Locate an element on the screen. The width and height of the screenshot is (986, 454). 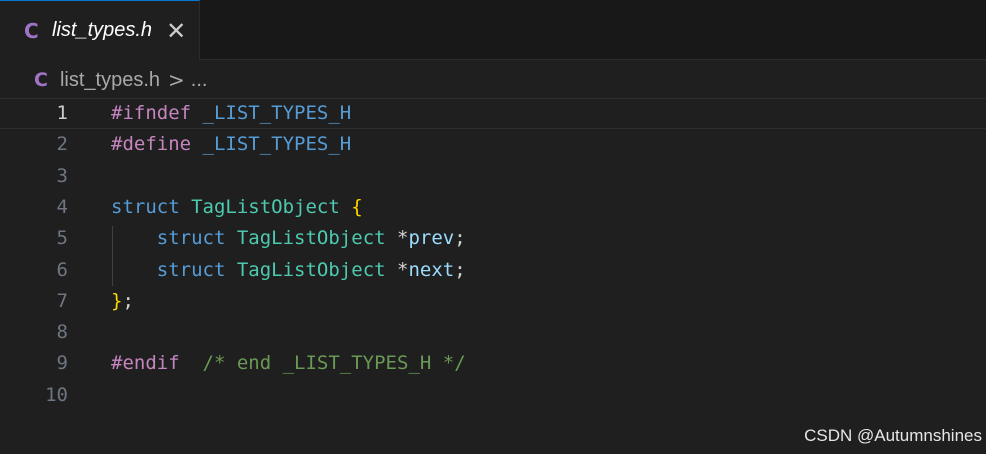
chevron-right-icon: > is located at coordinates (176, 80).